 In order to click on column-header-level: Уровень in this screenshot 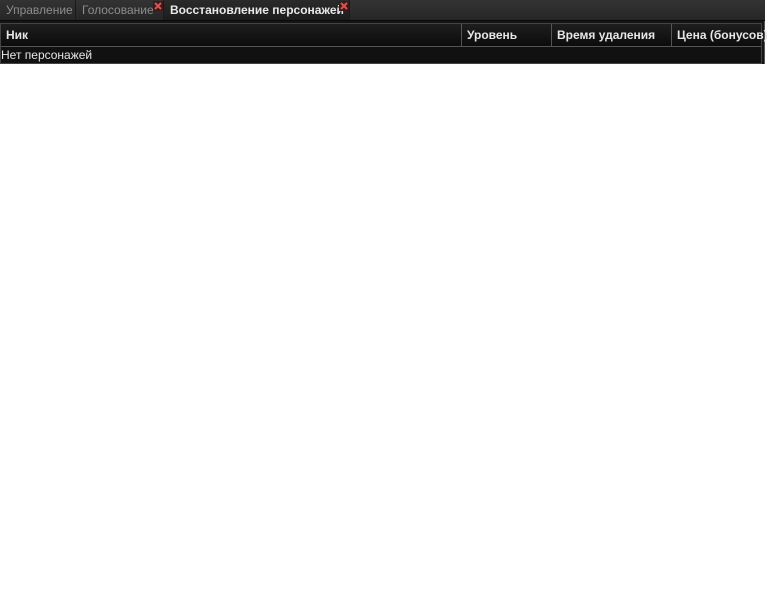, I will do `click(507, 35)`.